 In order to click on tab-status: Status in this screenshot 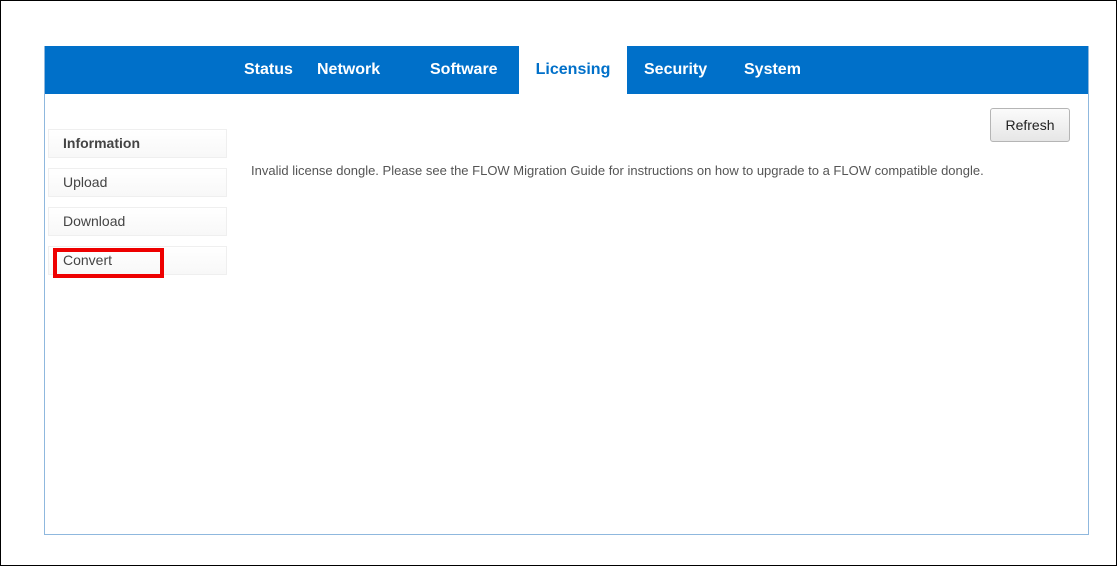, I will do `click(268, 70)`.